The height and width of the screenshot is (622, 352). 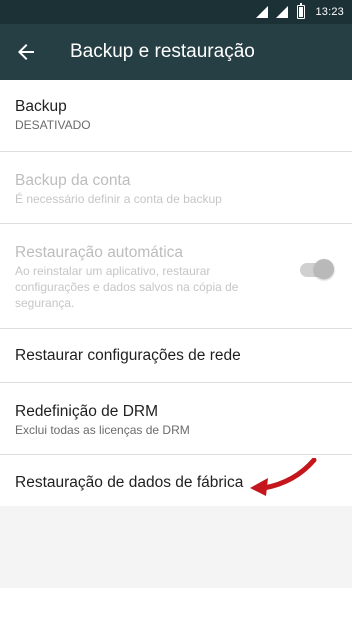 I want to click on cell-signal-icon, so click(x=282, y=12).